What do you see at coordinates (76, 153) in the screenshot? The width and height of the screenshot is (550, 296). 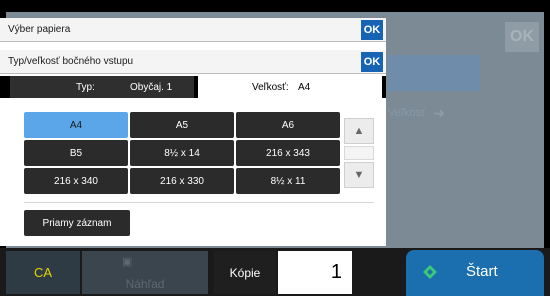 I see `size-option: B5` at bounding box center [76, 153].